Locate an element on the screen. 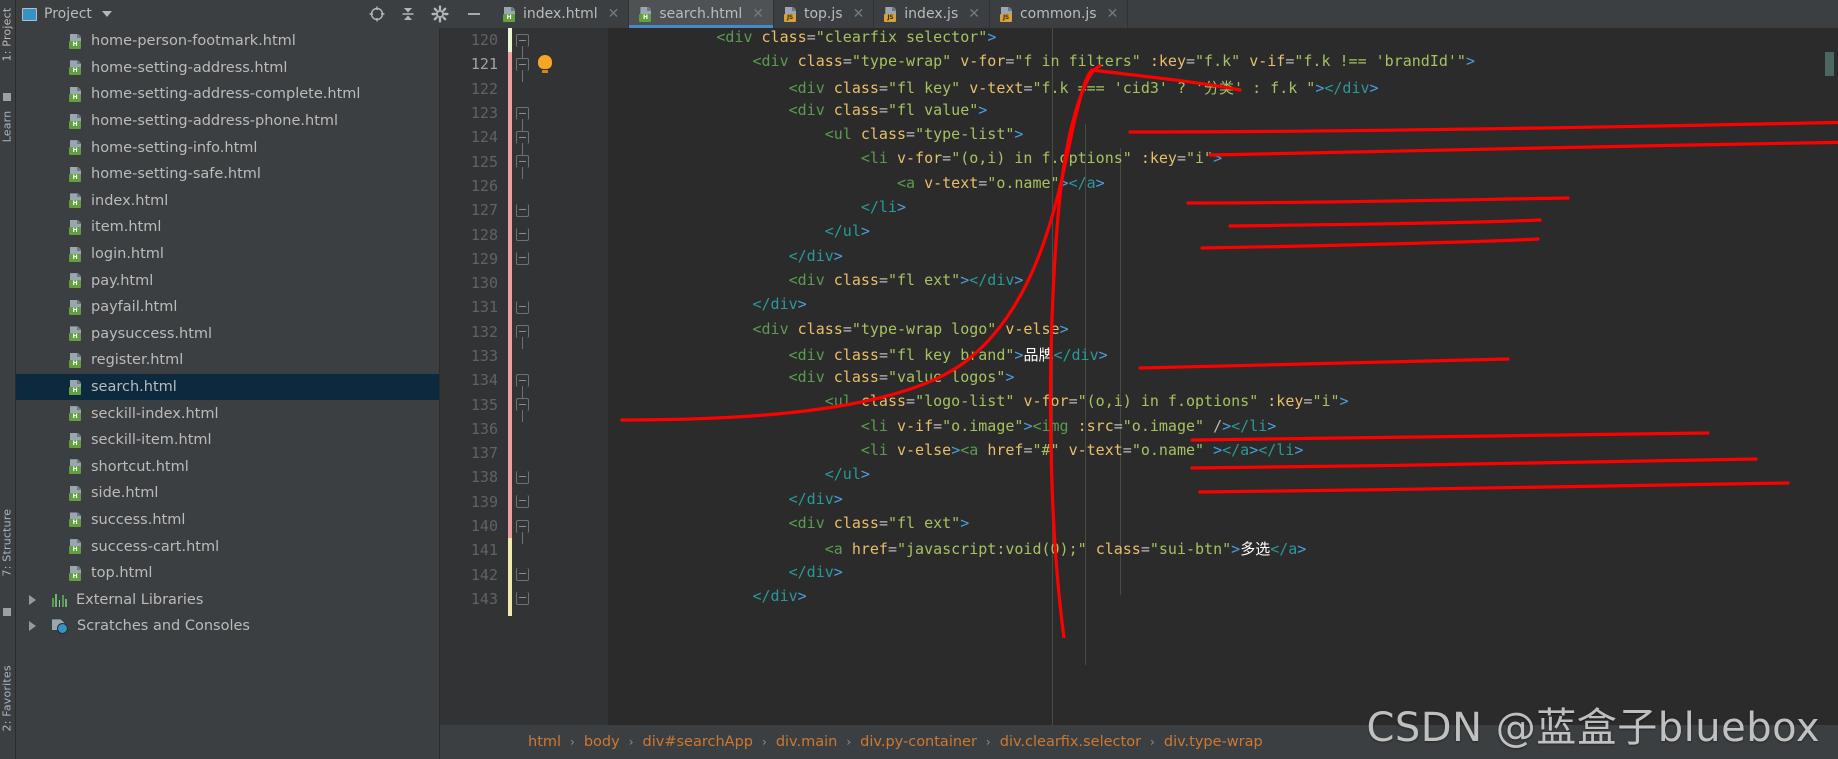 The height and width of the screenshot is (759, 1838). code-line: 127 </li> is located at coordinates (1139, 210).